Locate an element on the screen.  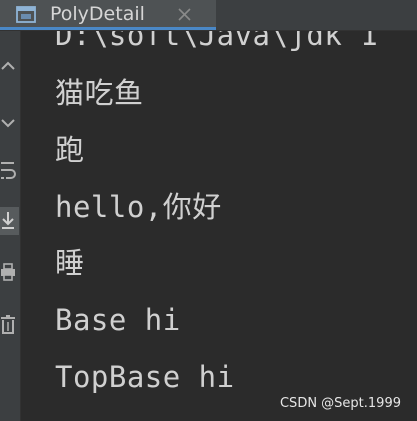
collapse-up-icon is located at coordinates (9, 67).